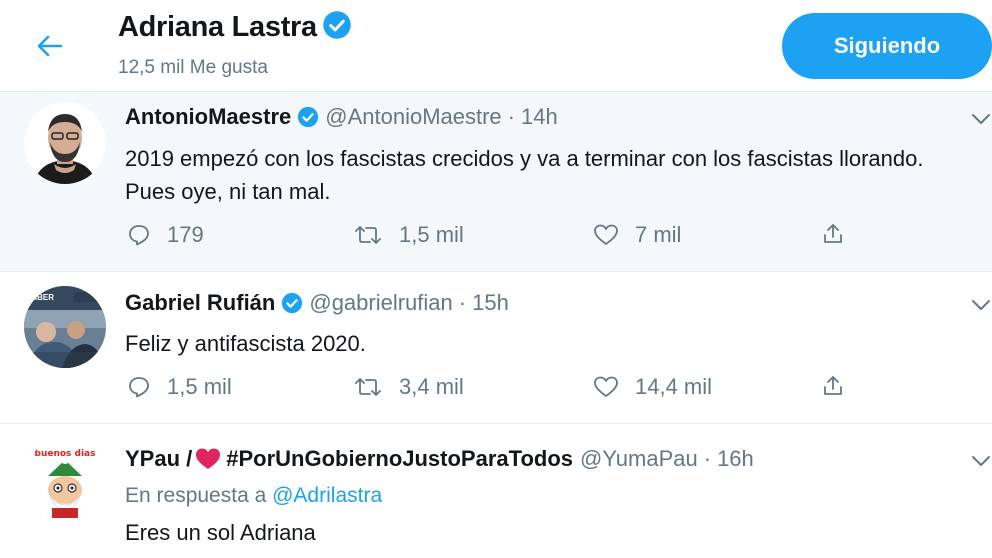 The image size is (992, 558). I want to click on reply-button: 179, so click(165, 235).